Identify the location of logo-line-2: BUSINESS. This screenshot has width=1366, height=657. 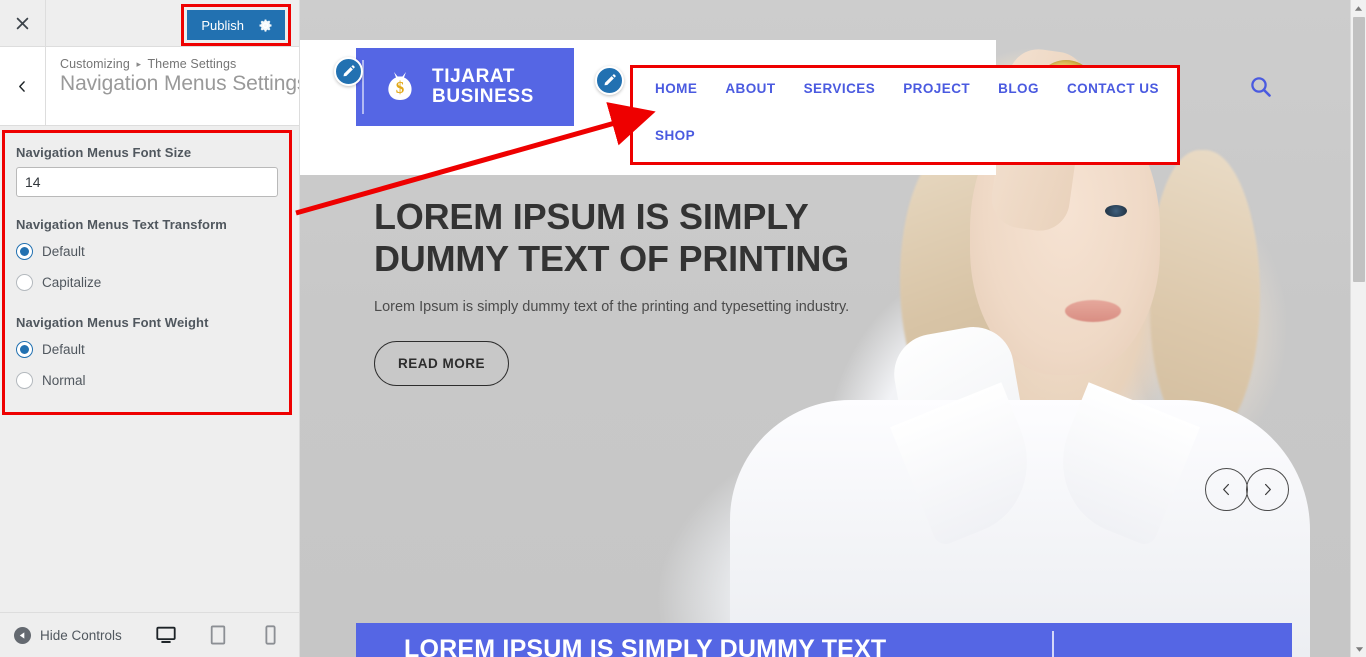
(483, 96).